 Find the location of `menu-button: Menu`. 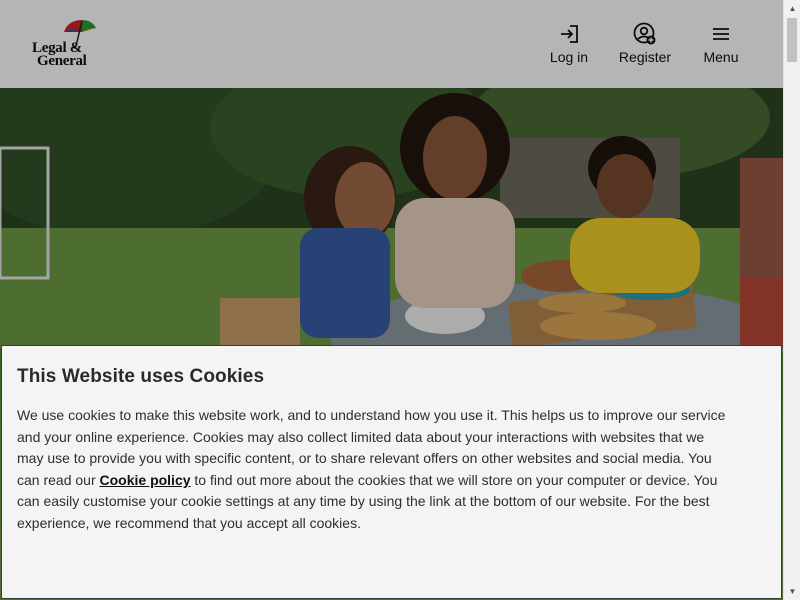

menu-button: Menu is located at coordinates (721, 42).